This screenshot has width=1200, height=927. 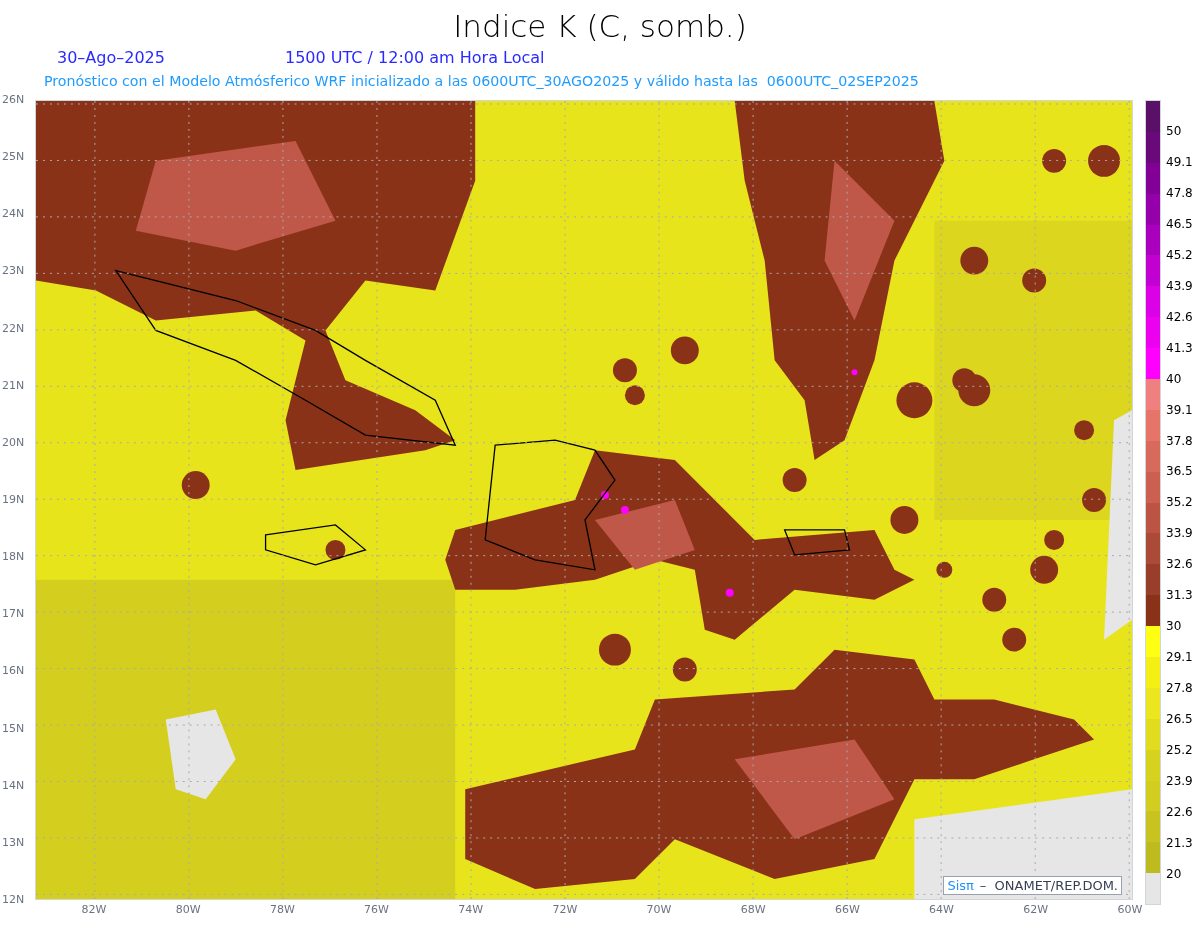 What do you see at coordinates (565, 909) in the screenshot?
I see `longitude-label: 72W` at bounding box center [565, 909].